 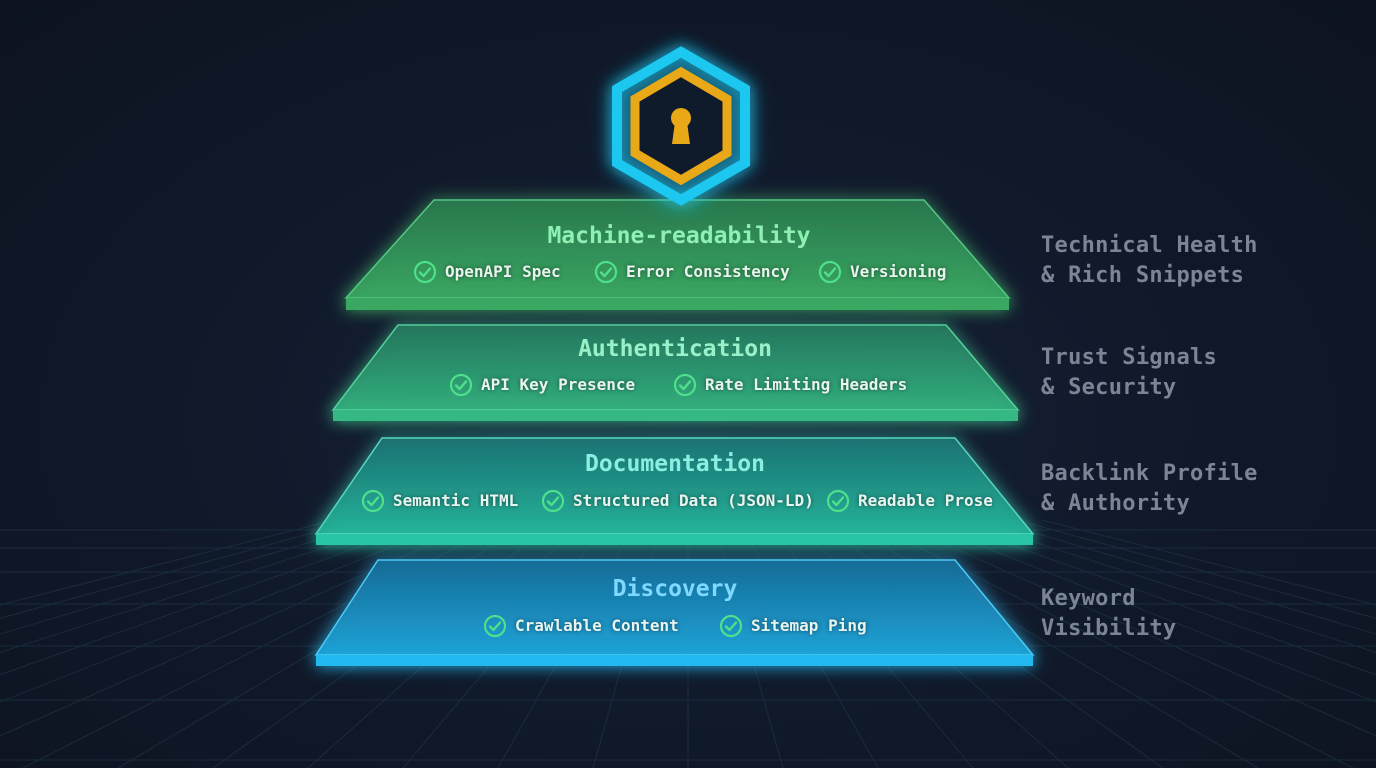 I want to click on side-label-trust-signals: Trust Signals & Security, so click(x=1201, y=373).